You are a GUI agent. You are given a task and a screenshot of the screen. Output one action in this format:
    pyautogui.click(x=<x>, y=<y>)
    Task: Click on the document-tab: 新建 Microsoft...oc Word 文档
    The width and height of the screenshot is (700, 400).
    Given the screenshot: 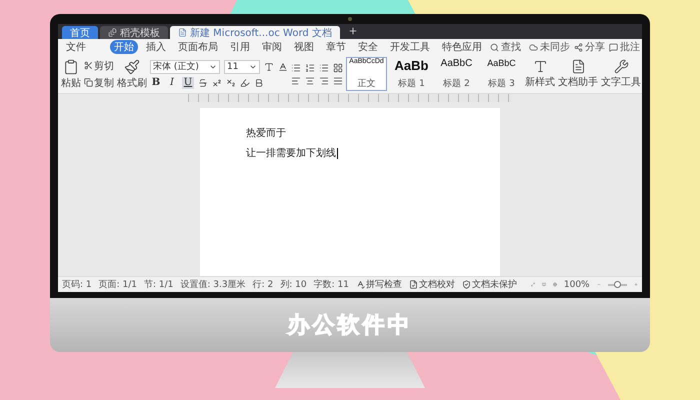 What is the action you would take?
    pyautogui.click(x=255, y=32)
    